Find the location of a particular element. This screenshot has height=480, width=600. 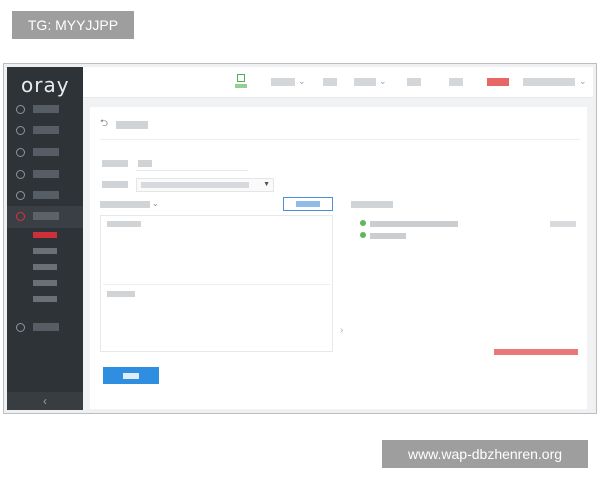

sidebar-item-active is located at coordinates (45, 217).